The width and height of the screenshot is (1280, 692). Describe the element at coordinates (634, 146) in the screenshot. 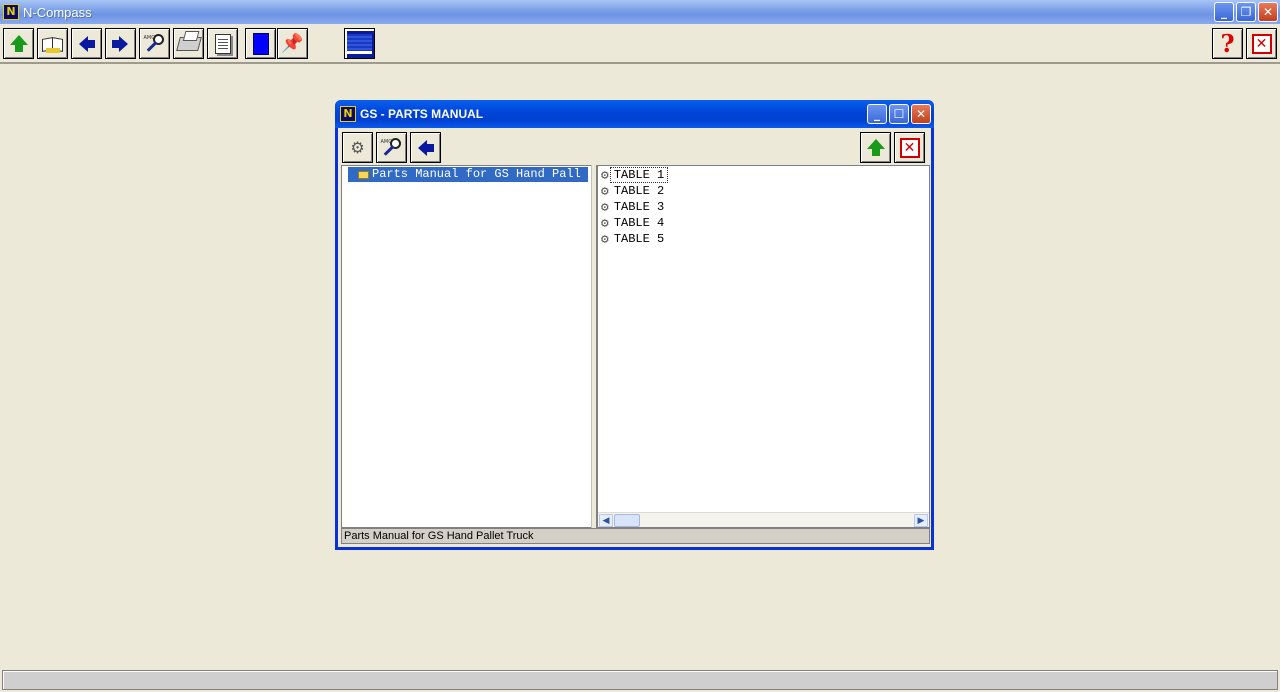

I see `child-toolbar: ⚙ AMO ✕` at that location.